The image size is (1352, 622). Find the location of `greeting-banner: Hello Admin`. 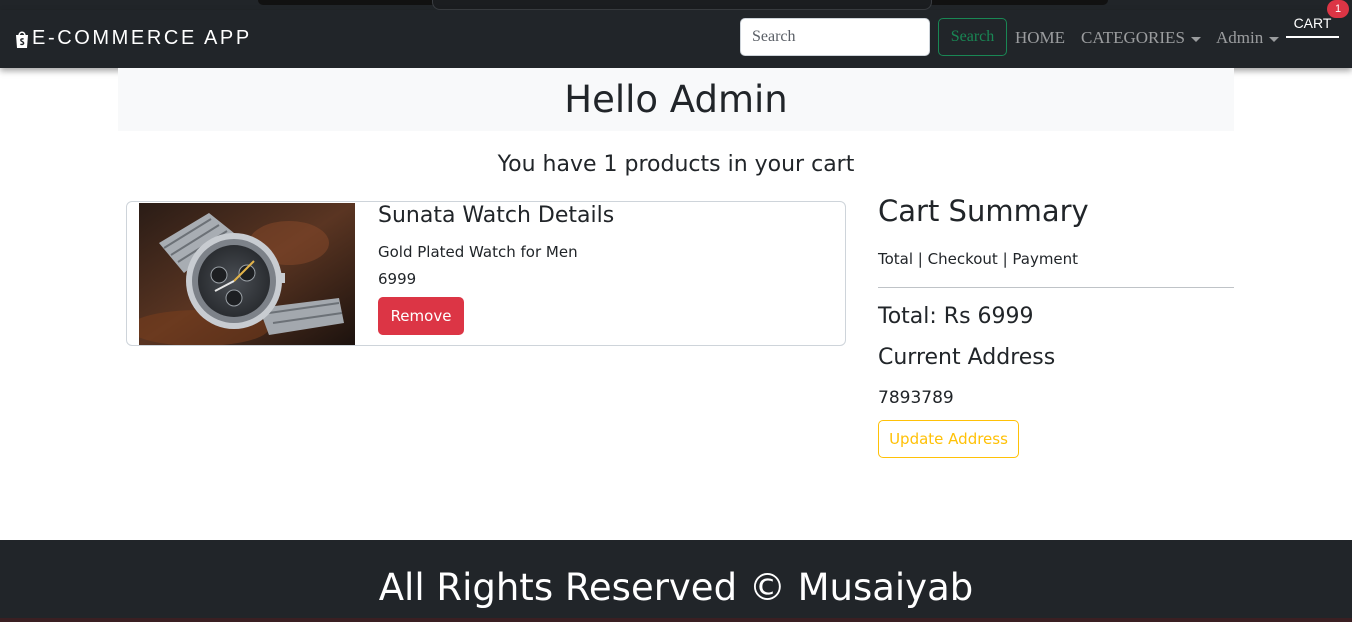

greeting-banner: Hello Admin is located at coordinates (676, 99).